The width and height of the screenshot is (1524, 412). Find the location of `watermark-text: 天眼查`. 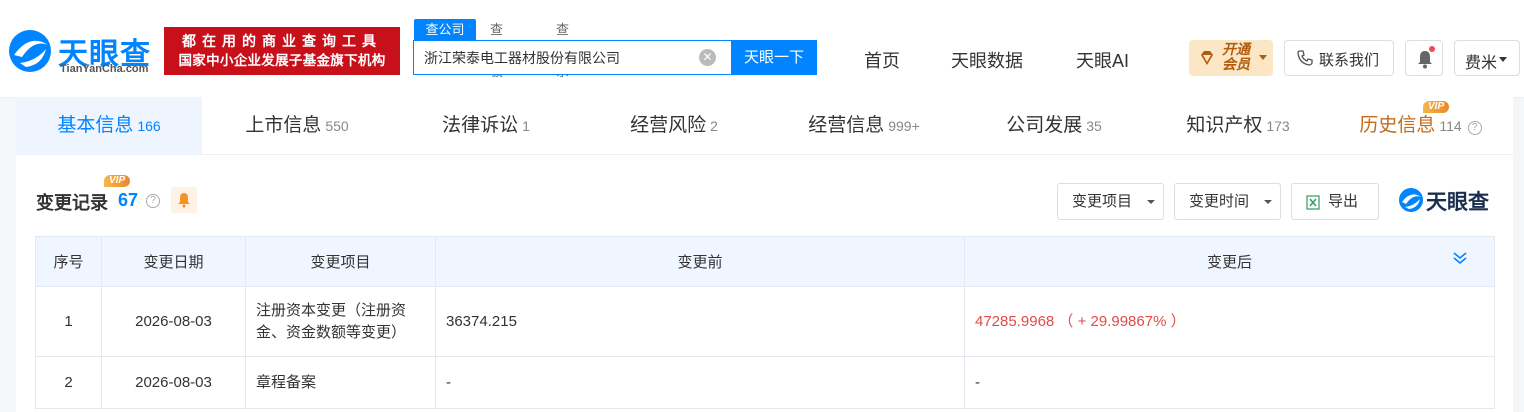

watermark-text: 天眼查 is located at coordinates (1457, 202).